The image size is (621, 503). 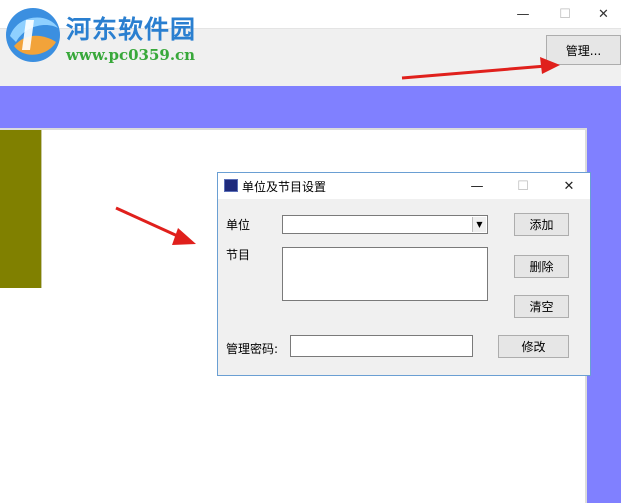 What do you see at coordinates (21, 209) in the screenshot?
I see `side-panel` at bounding box center [21, 209].